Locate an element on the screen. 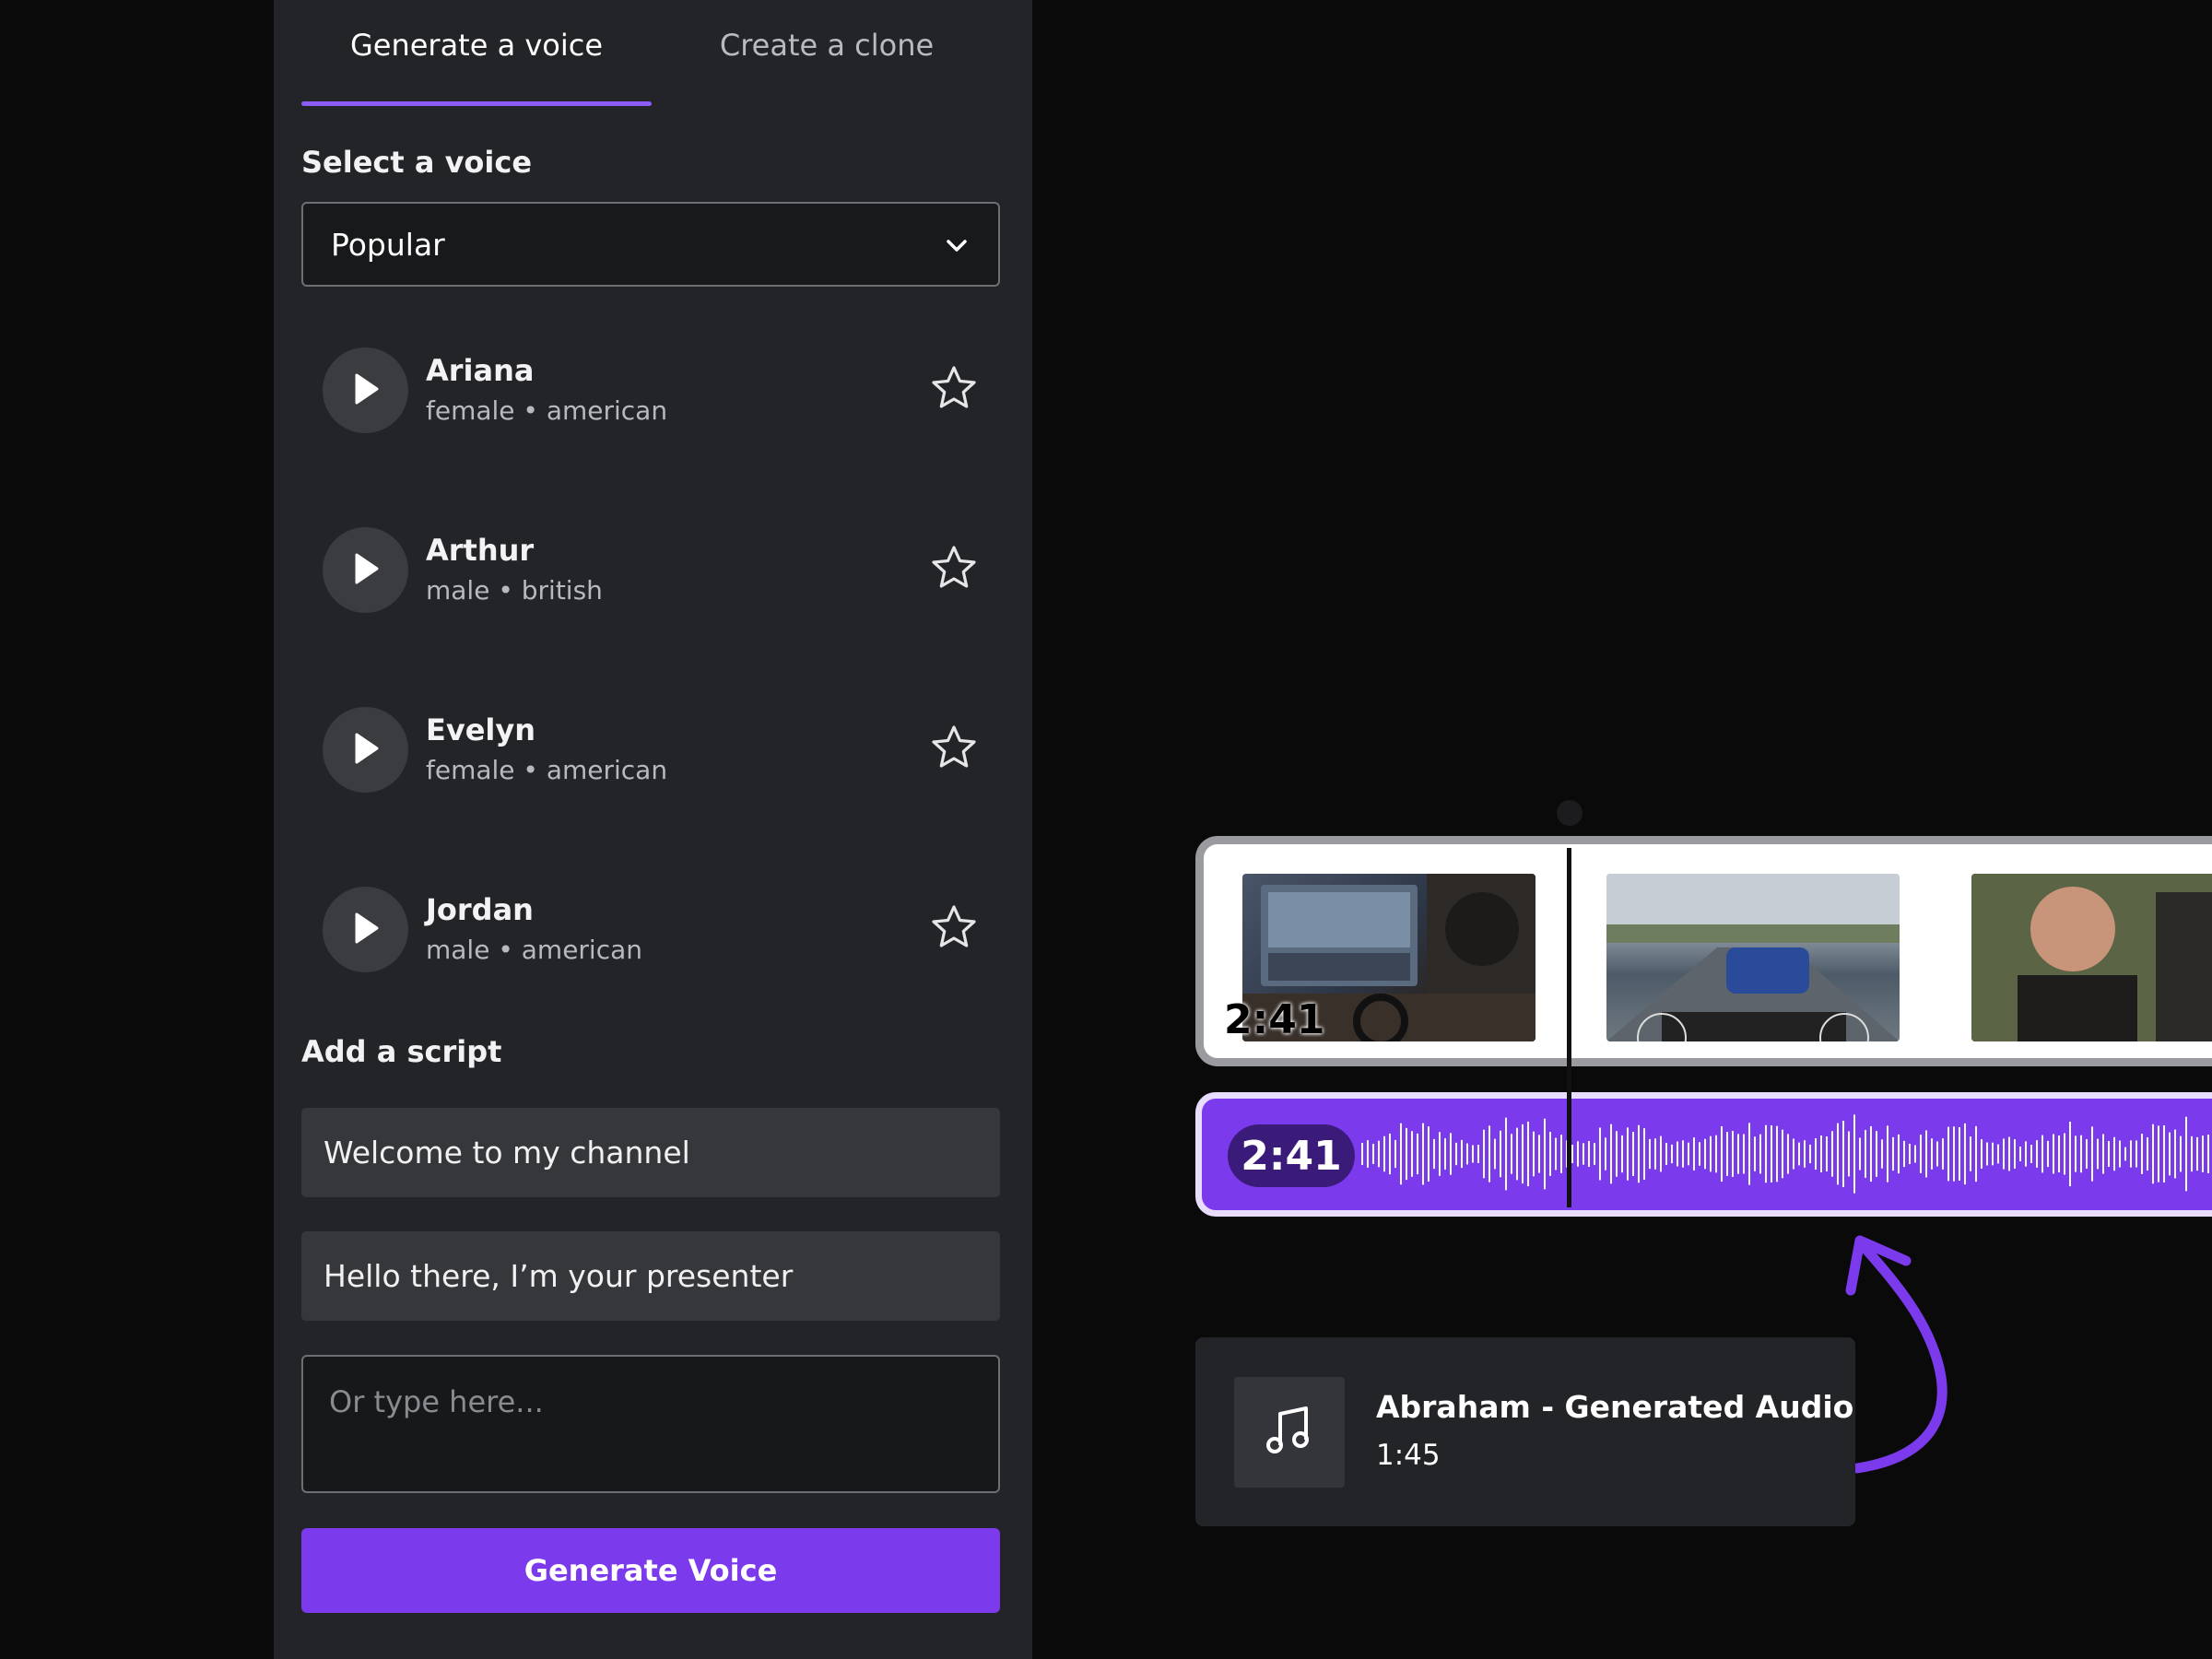 This screenshot has width=2212, height=1659. tab-create-clone-label: Create a clone is located at coordinates (827, 45).